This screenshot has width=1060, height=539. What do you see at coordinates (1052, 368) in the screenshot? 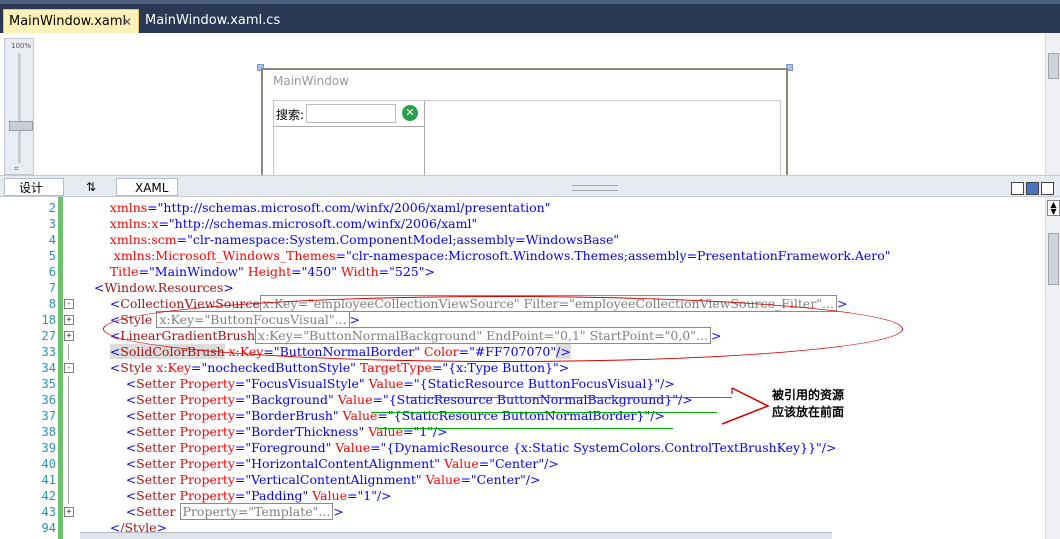
I see `editor-vertical-scrollbar: ▲ ▼` at bounding box center [1052, 368].